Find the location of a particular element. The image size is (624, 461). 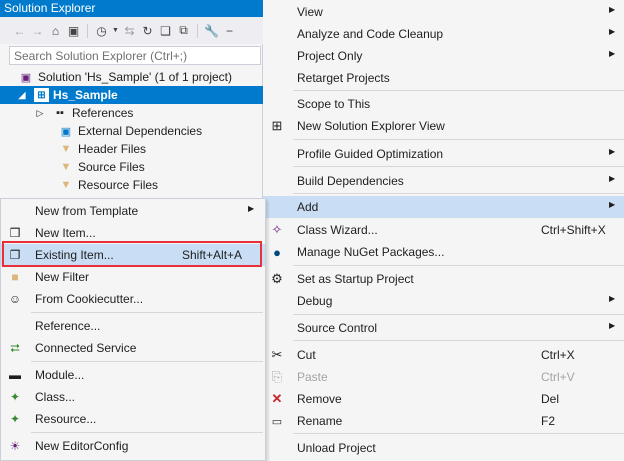

pending-changes-filter-icon: ◷ is located at coordinates (101, 30).